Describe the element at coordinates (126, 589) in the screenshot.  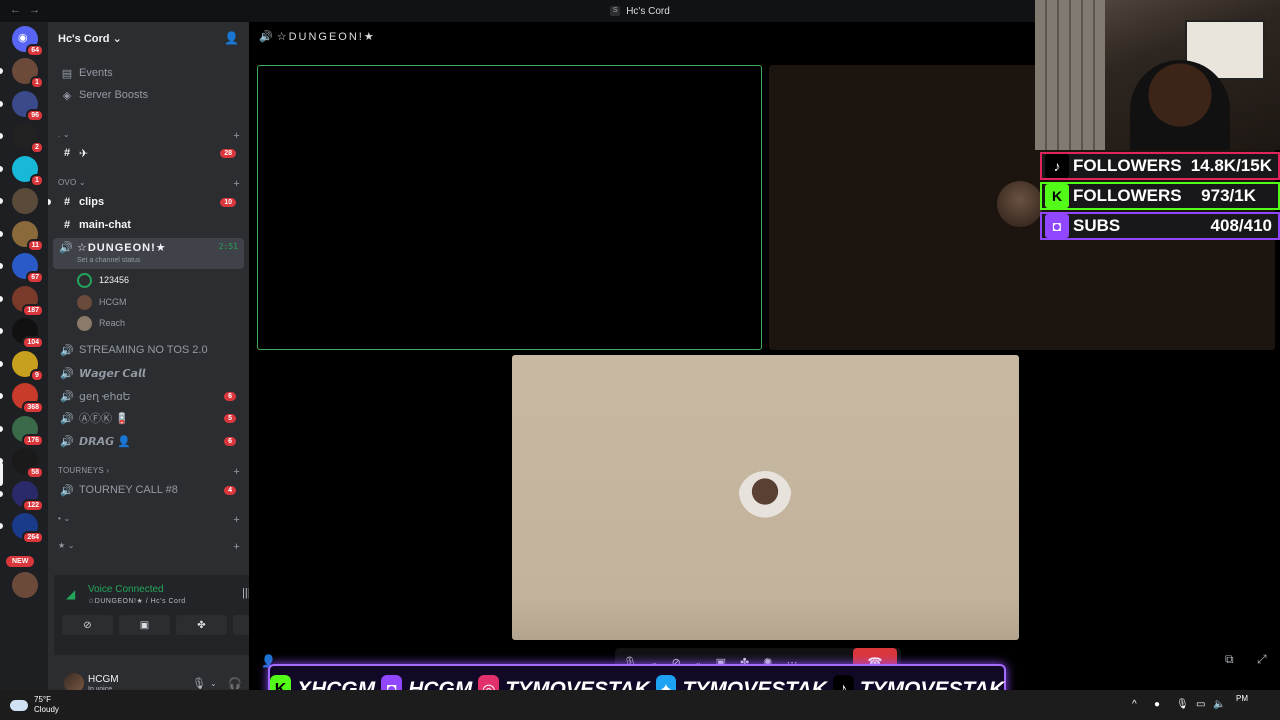
I see `voice-status: Voice Connected` at that location.